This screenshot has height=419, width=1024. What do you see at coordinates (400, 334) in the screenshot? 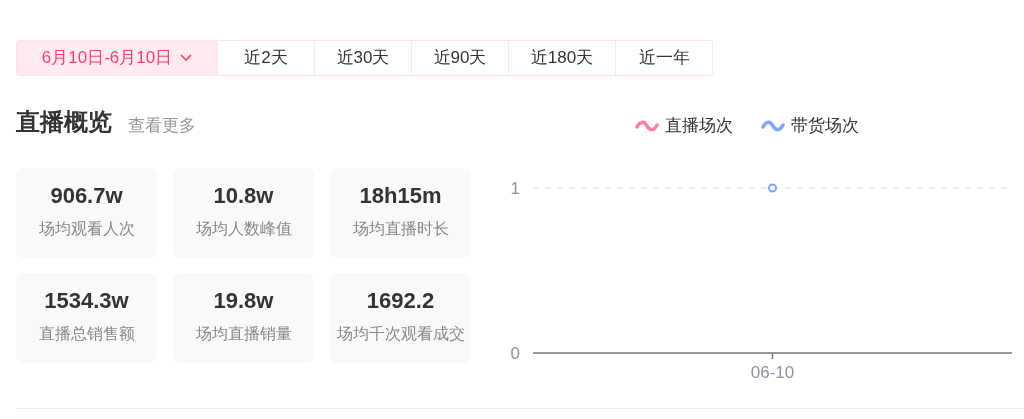
I see `stat-label: 场均千次观看成交` at bounding box center [400, 334].